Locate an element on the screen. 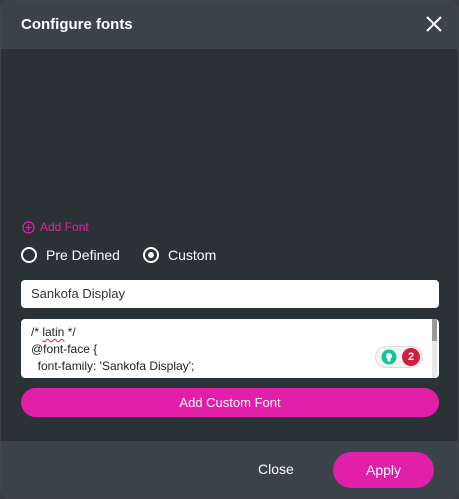 Image resolution: width=459 pixels, height=499 pixels. grammar-widget: 2 is located at coordinates (399, 357).